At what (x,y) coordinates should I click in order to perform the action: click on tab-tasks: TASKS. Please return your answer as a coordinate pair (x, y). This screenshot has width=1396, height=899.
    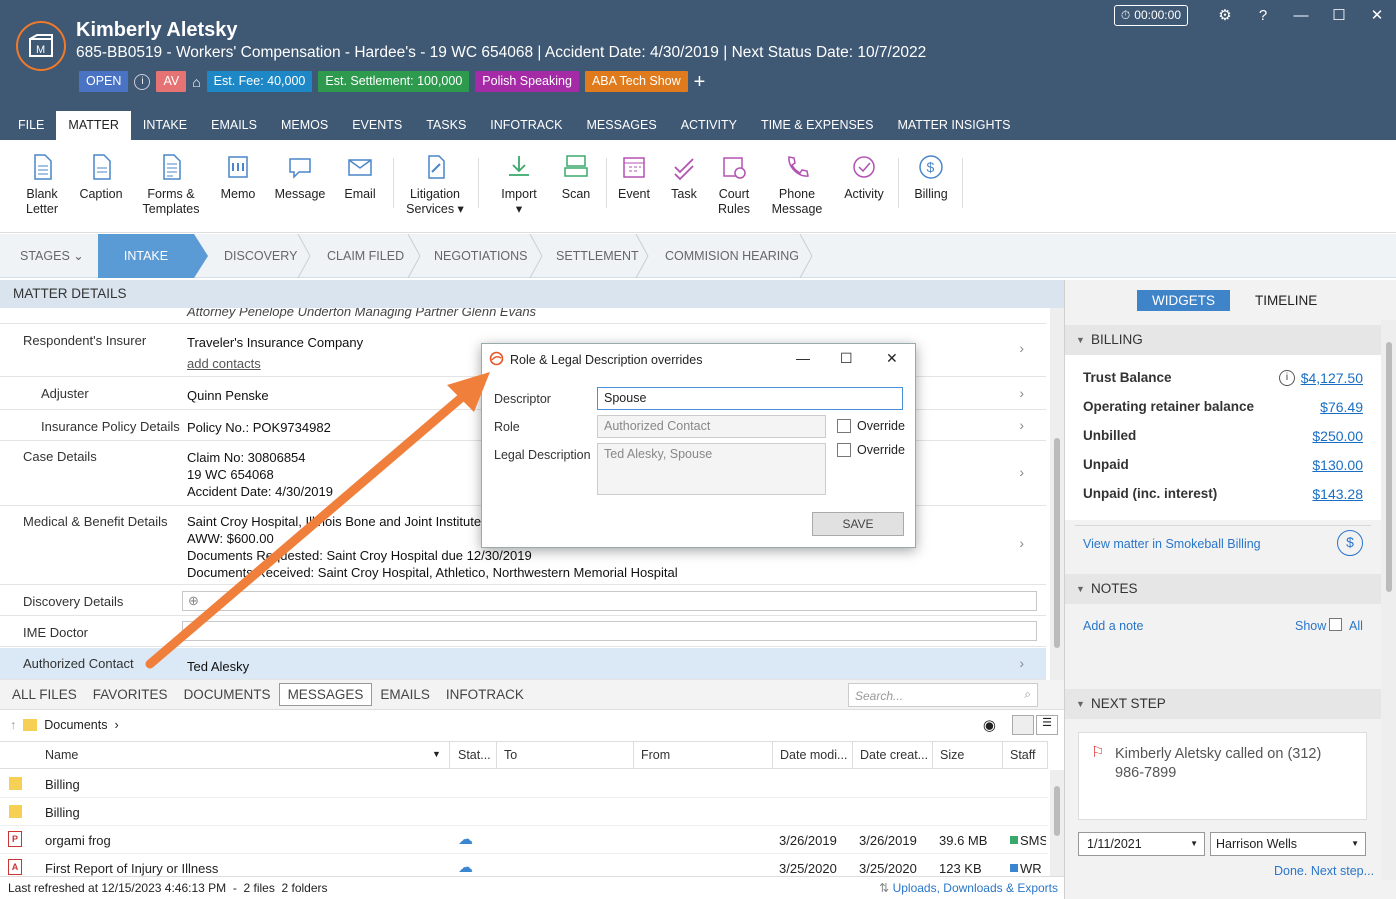
    Looking at the image, I should click on (446, 125).